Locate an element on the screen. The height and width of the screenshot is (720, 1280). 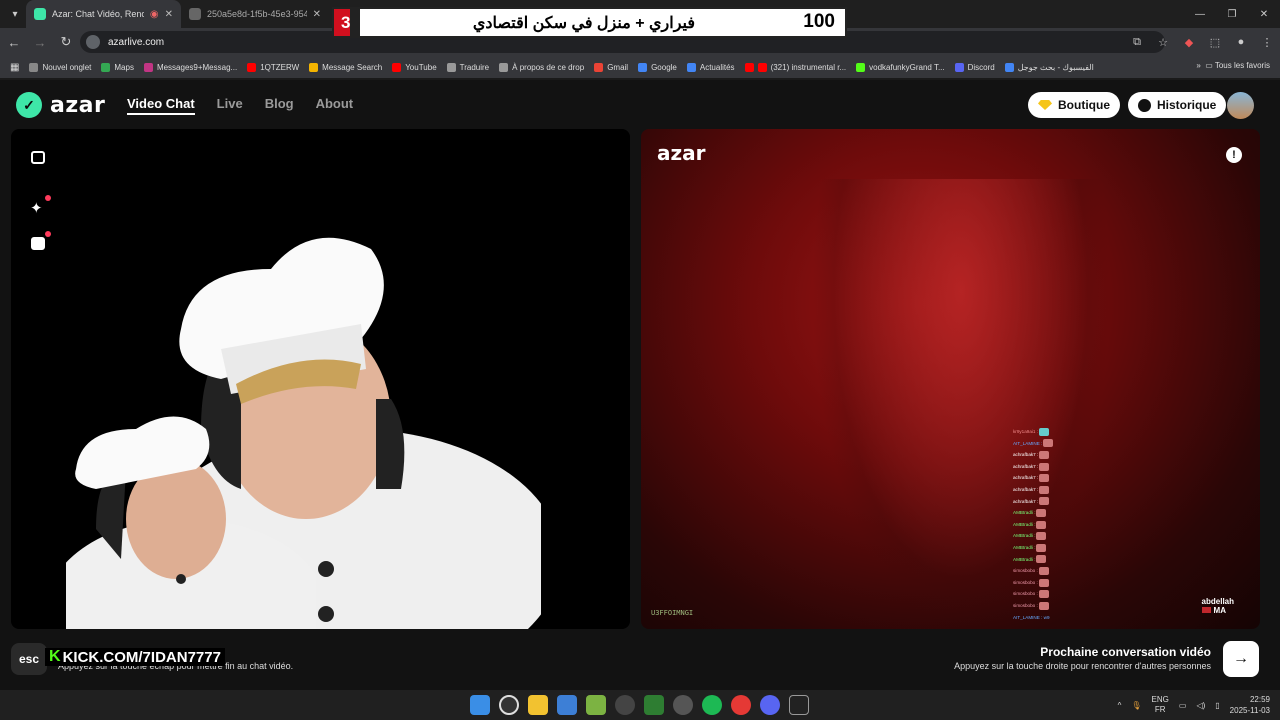
spotify-icon is located at coordinates (712, 705).